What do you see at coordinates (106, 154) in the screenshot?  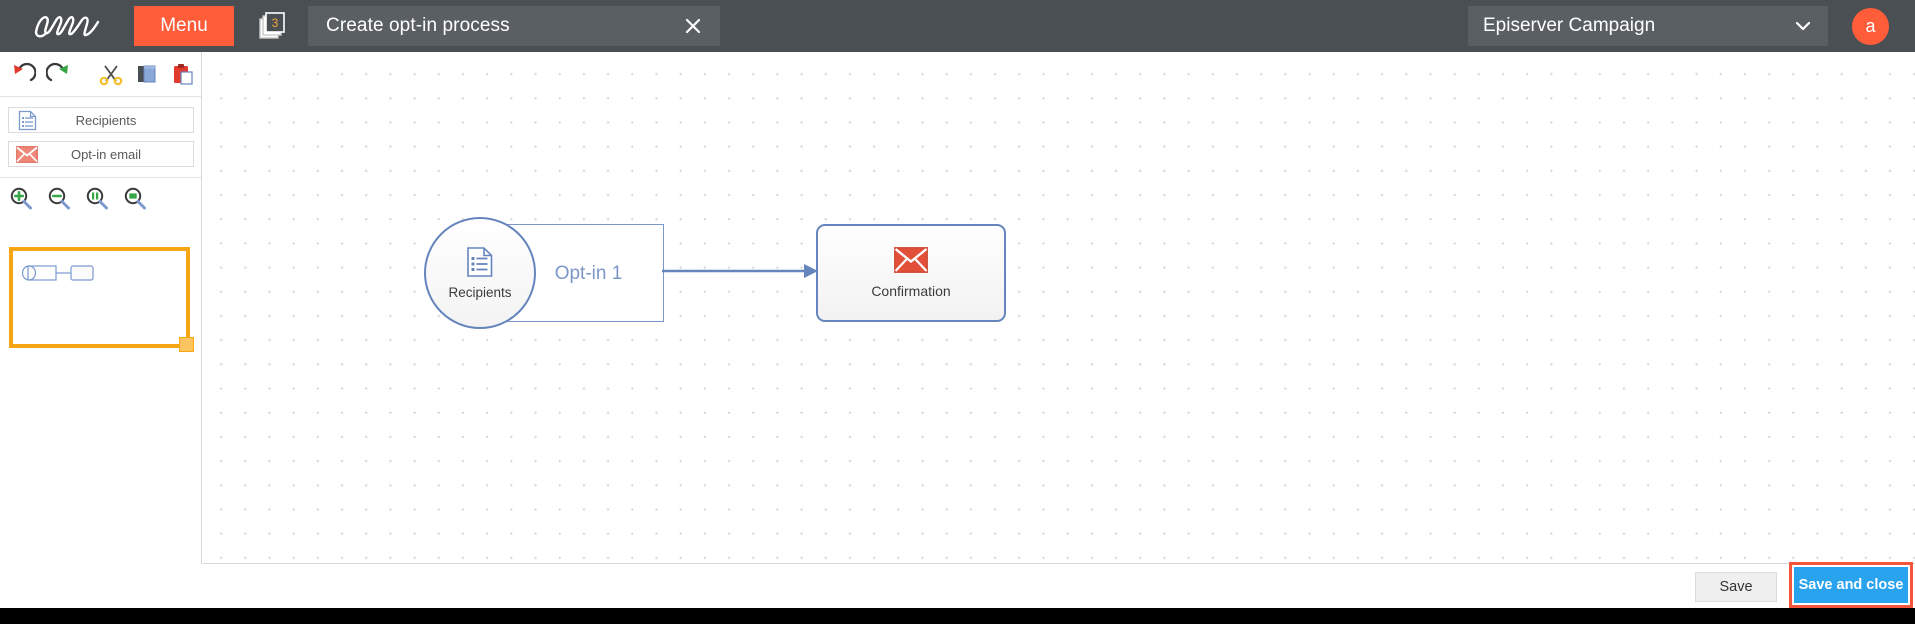 I see `palette-item-label: Opt-in email` at bounding box center [106, 154].